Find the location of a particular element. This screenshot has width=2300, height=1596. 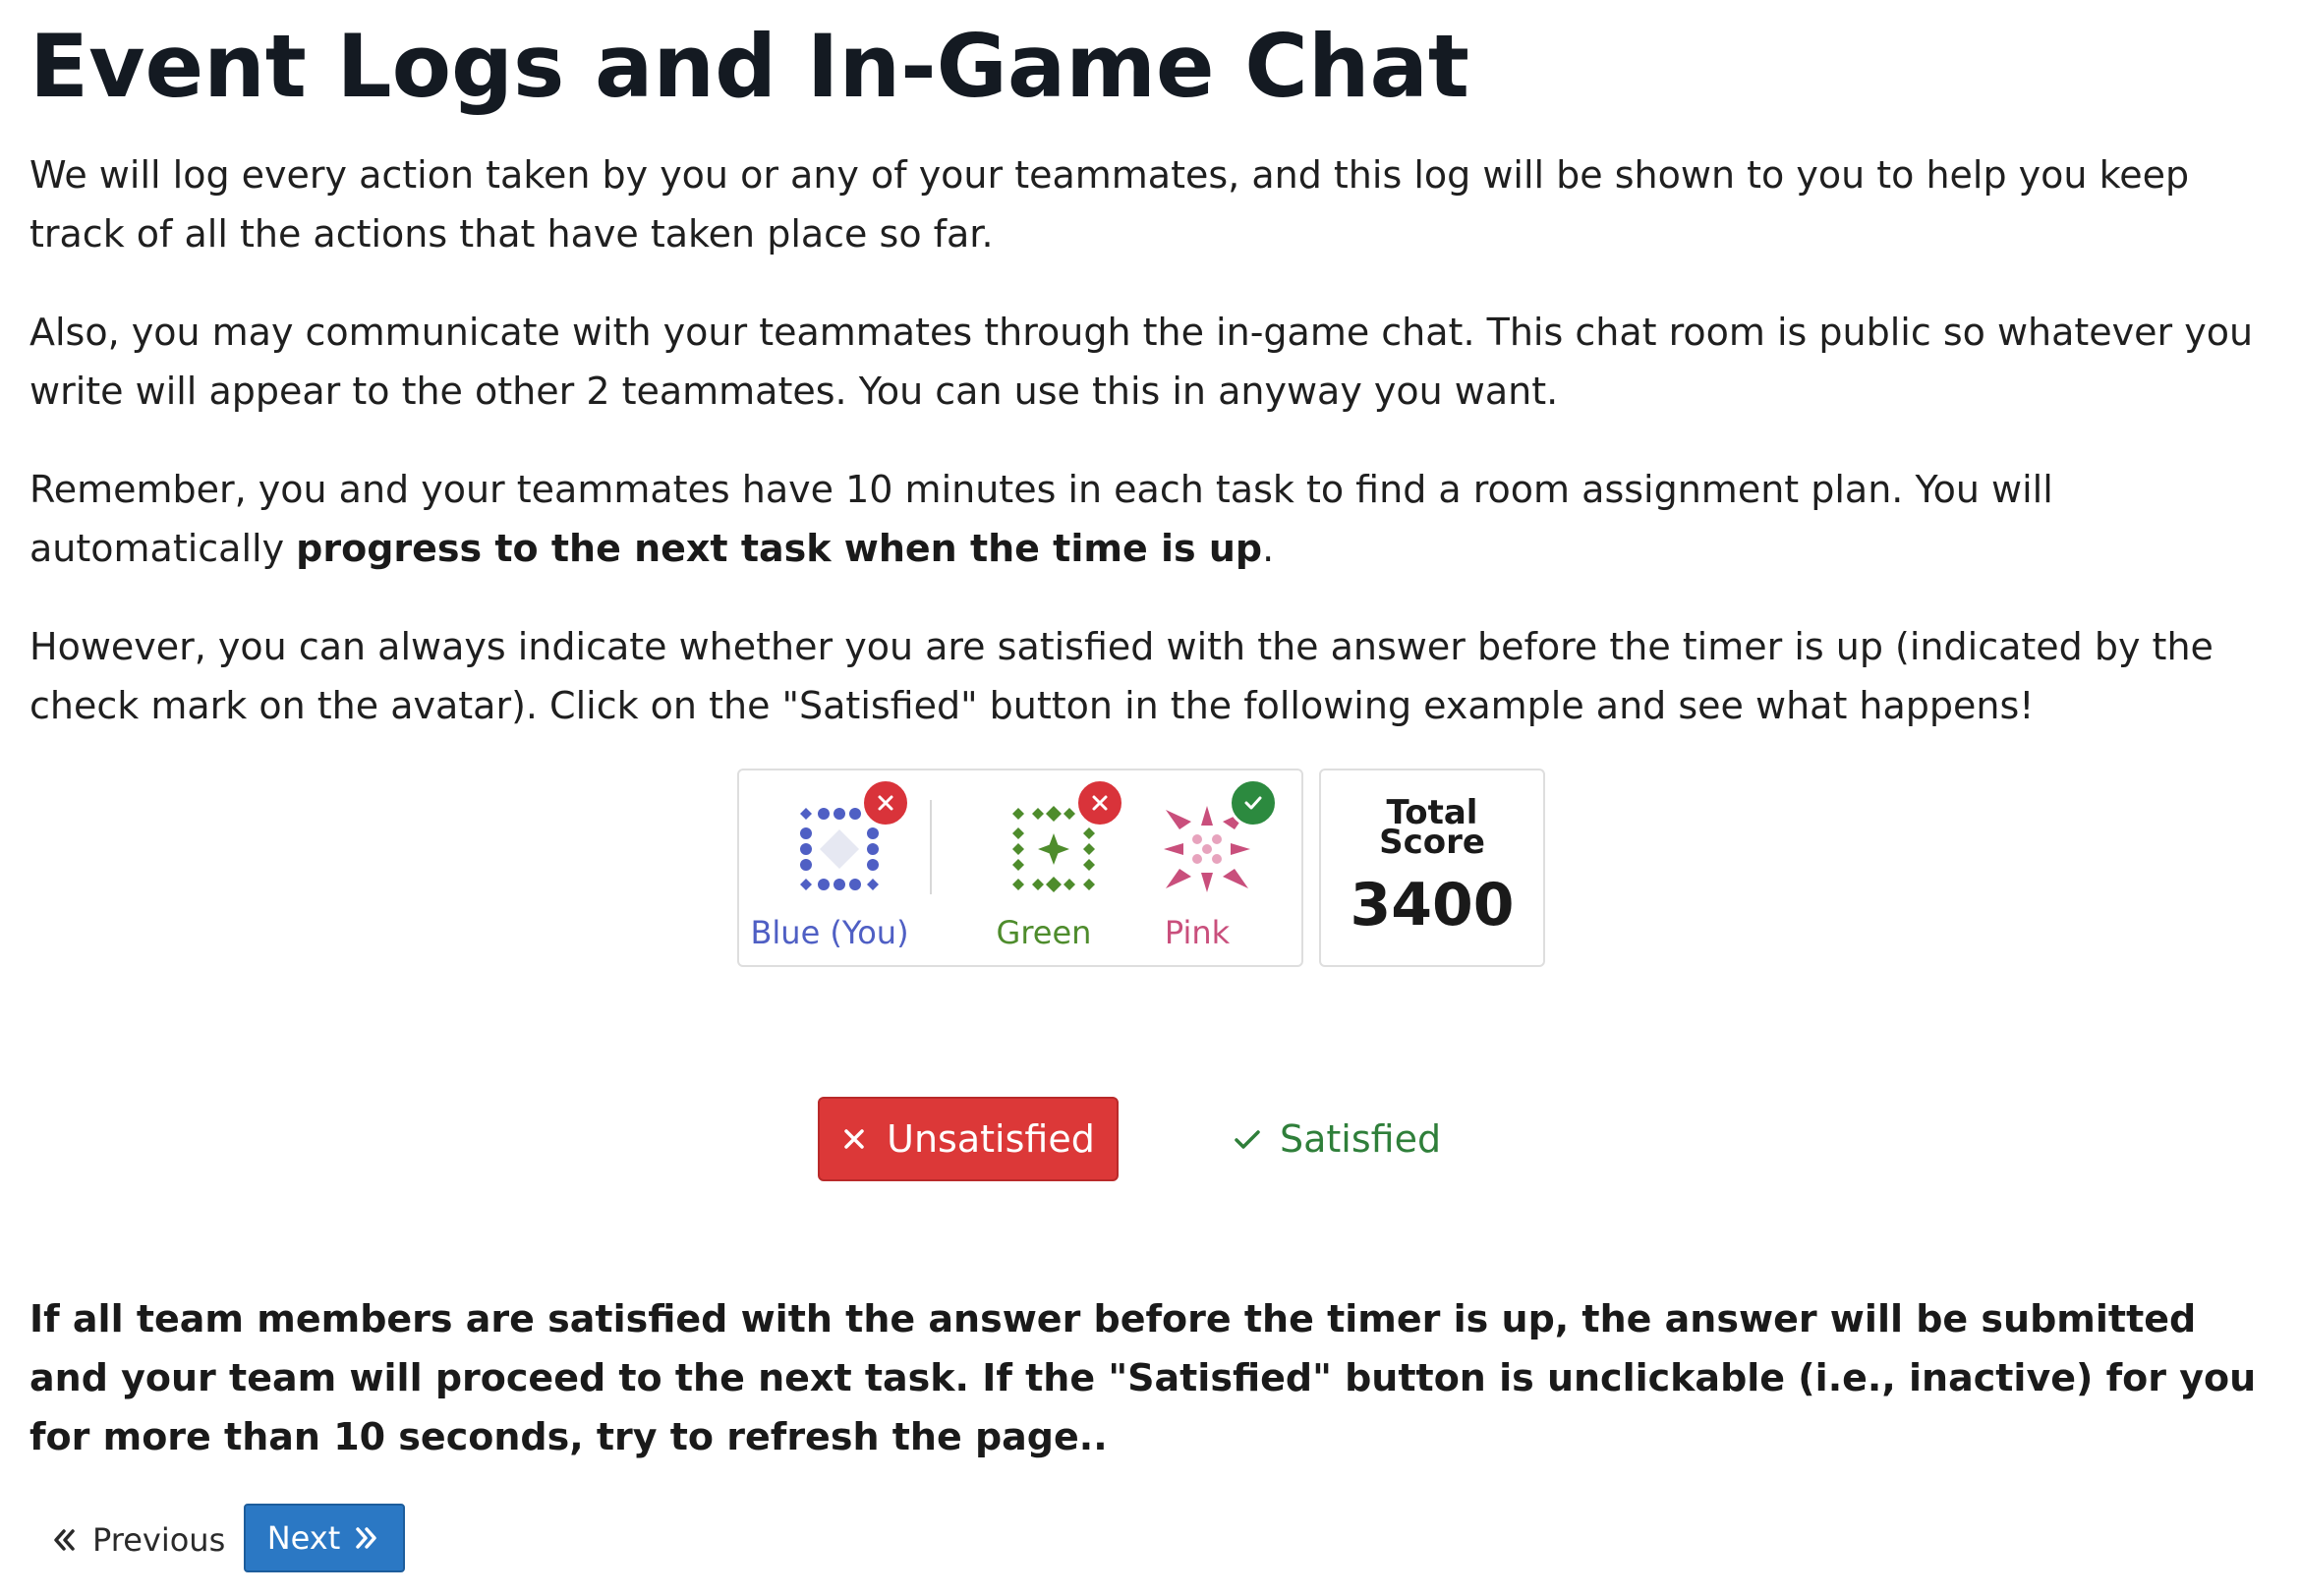

divider is located at coordinates (931, 847).